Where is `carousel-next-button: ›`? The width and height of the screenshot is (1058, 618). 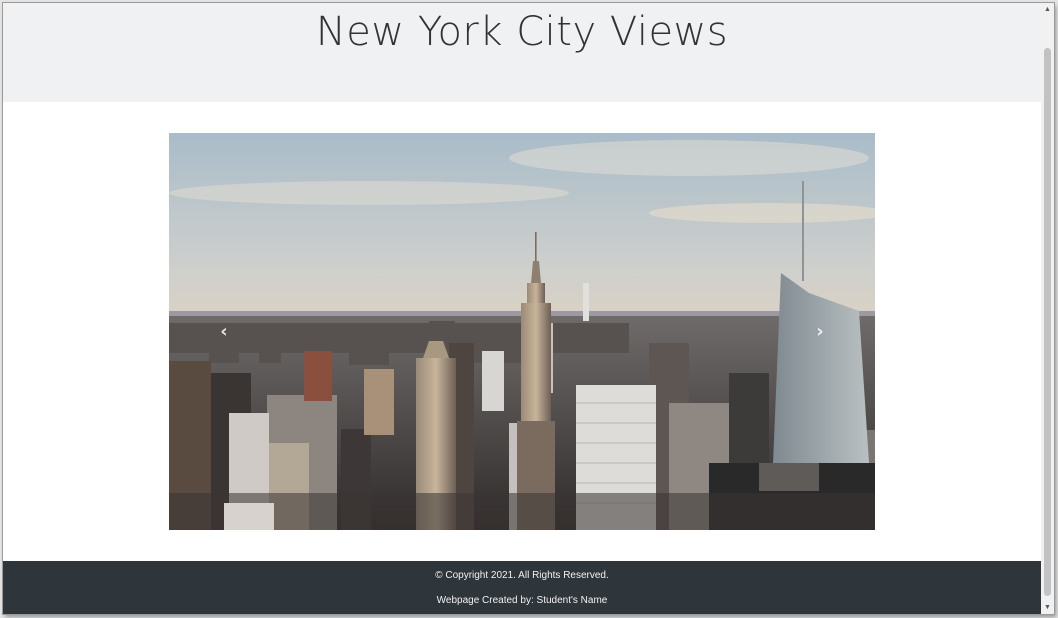 carousel-next-button: › is located at coordinates (820, 331).